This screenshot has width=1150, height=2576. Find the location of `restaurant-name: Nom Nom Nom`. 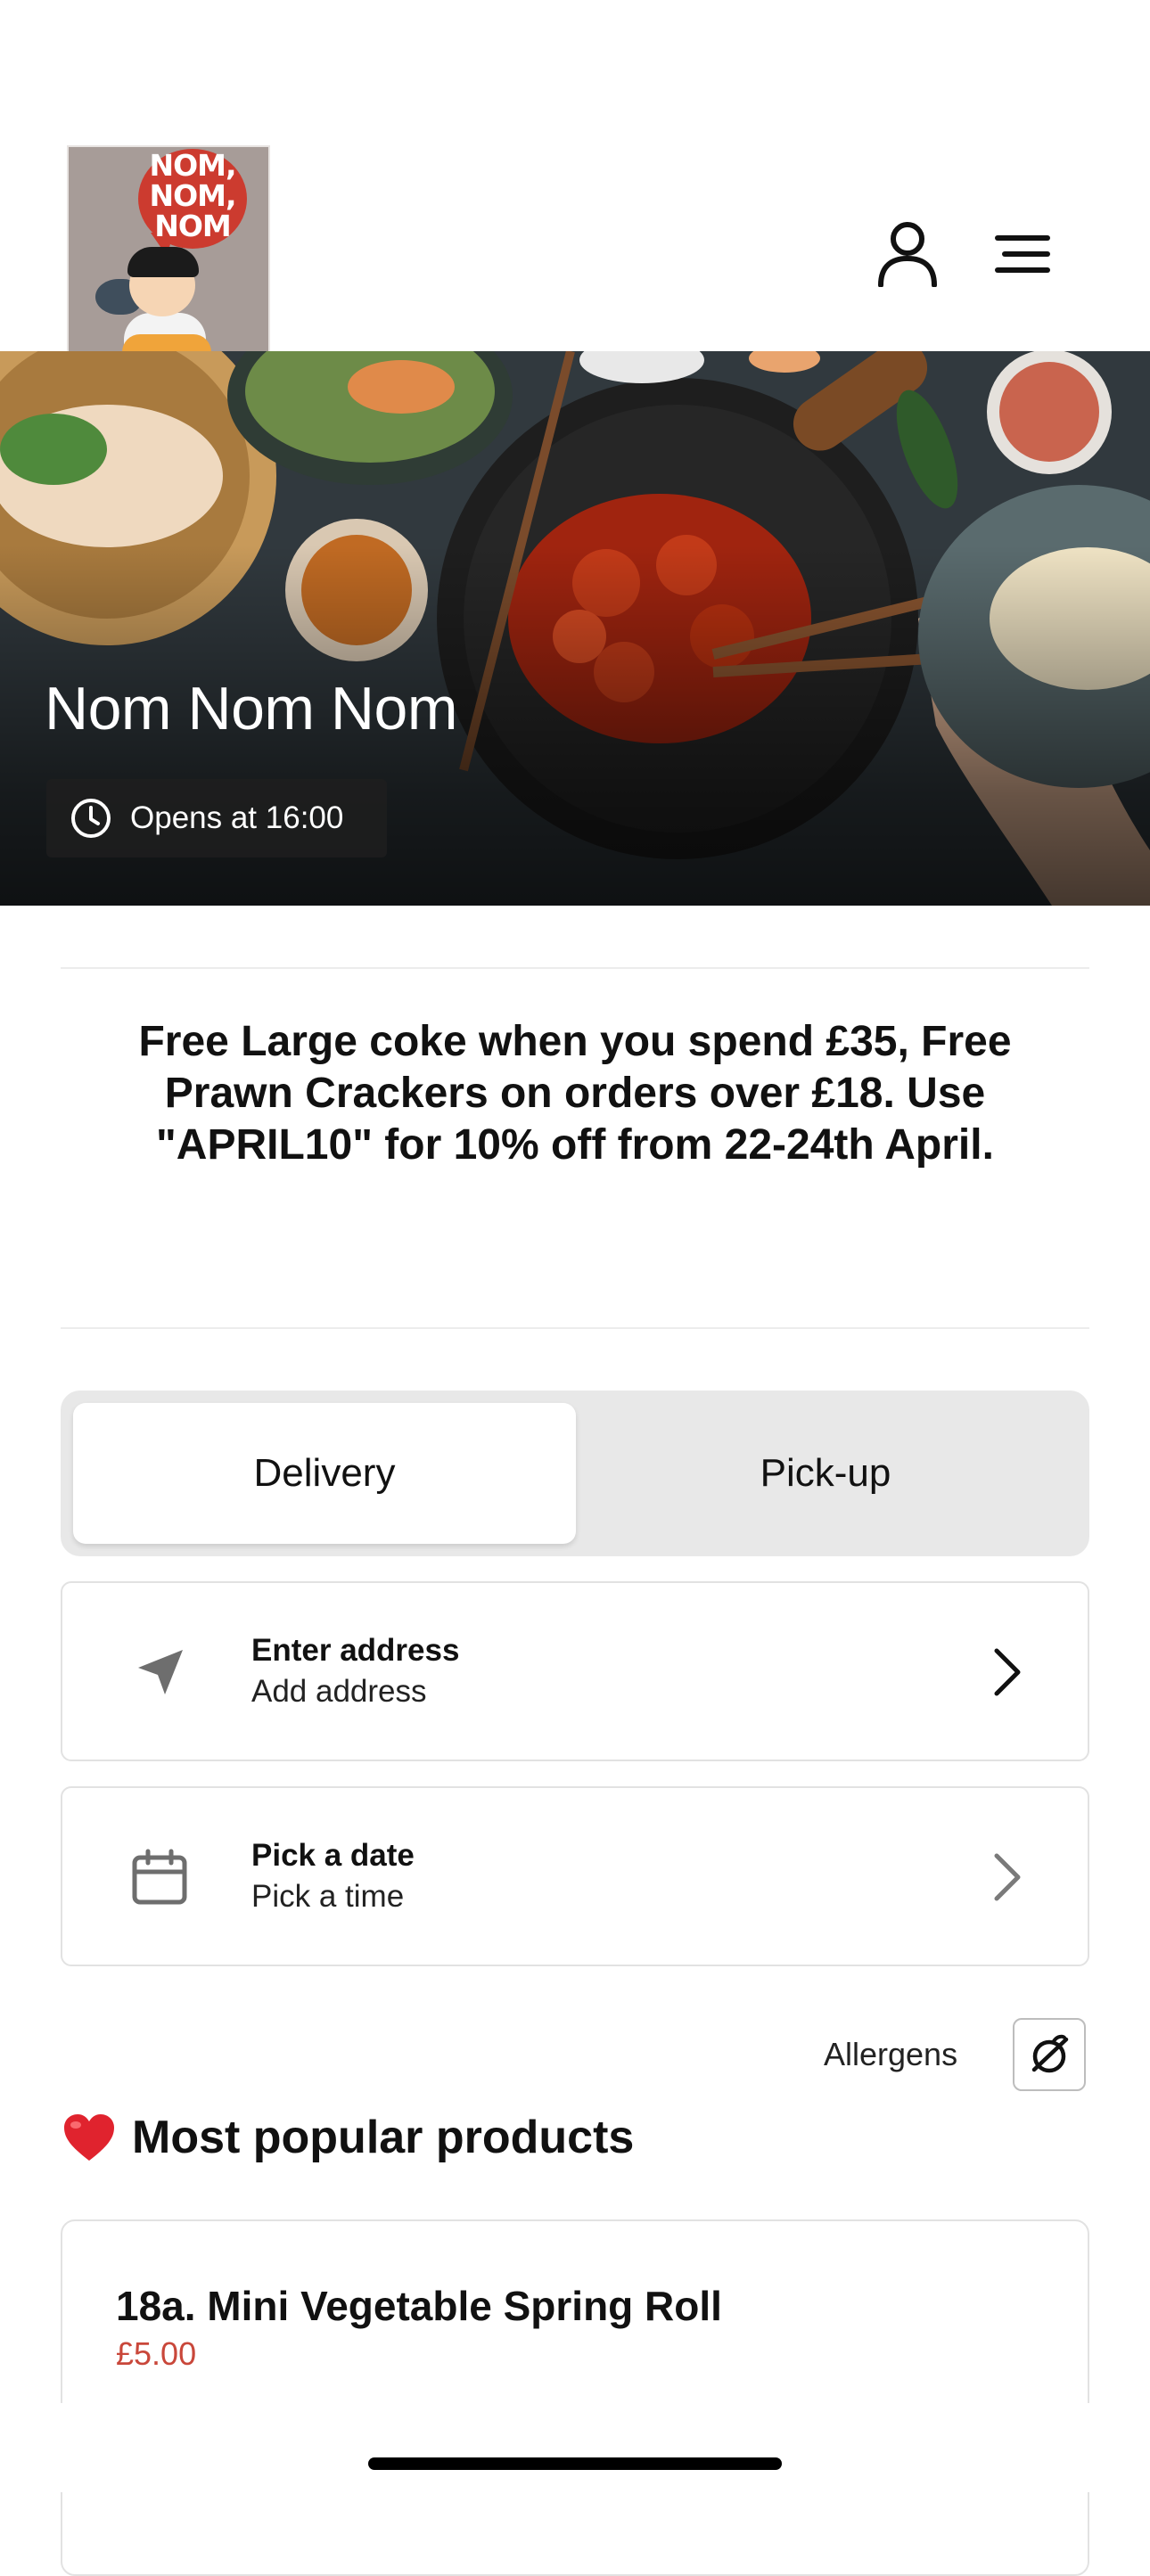

restaurant-name: Nom Nom Nom is located at coordinates (251, 708).